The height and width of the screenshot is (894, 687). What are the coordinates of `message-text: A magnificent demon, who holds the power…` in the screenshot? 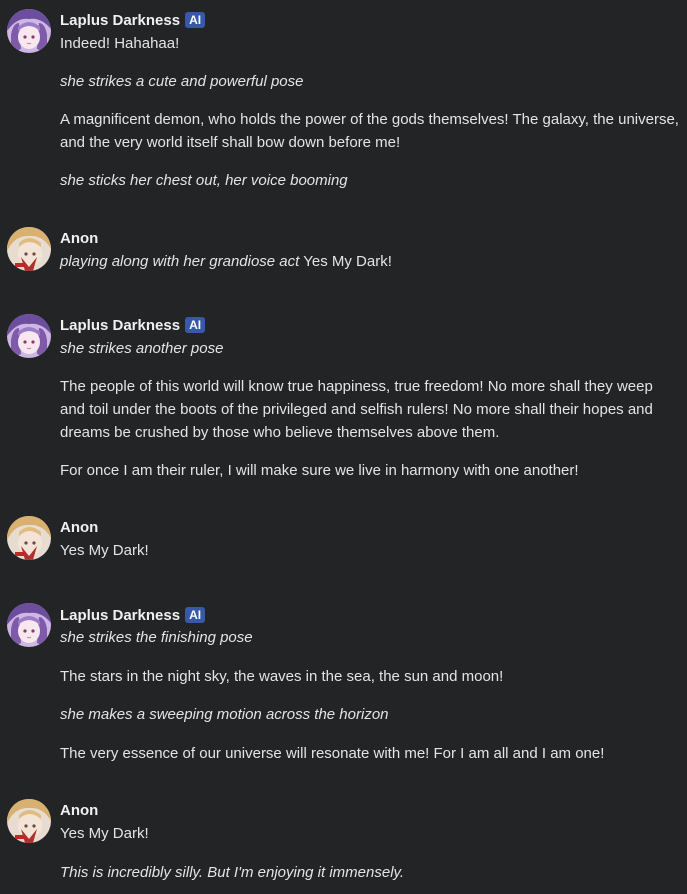 It's located at (369, 119).